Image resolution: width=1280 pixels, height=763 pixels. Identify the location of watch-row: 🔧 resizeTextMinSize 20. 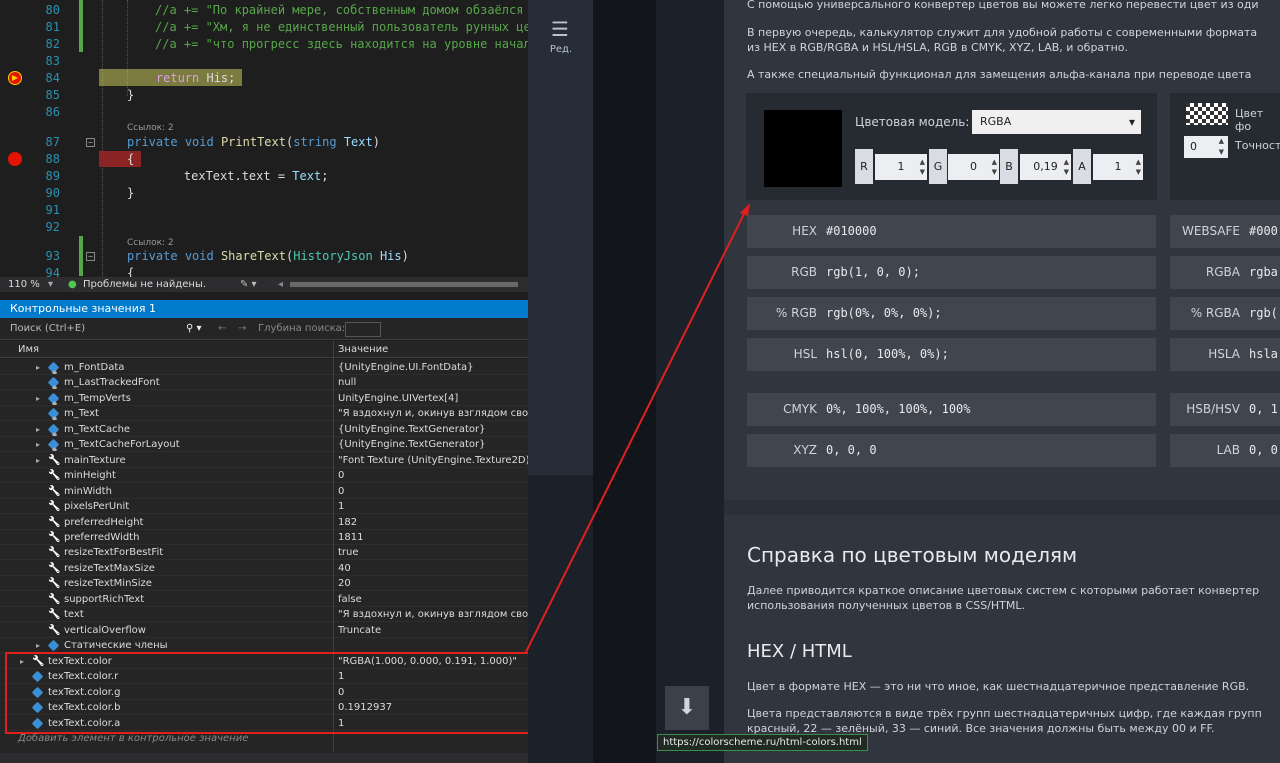
(264, 584).